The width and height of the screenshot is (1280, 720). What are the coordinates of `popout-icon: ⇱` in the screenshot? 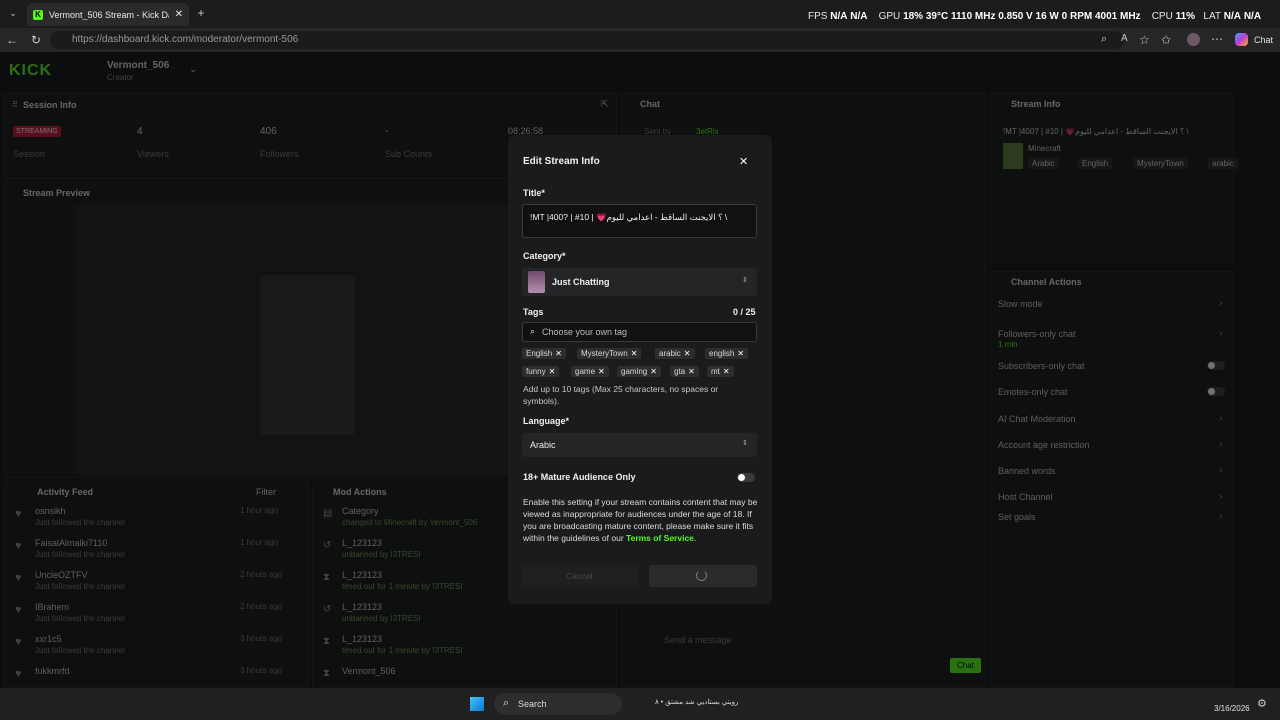 It's located at (605, 104).